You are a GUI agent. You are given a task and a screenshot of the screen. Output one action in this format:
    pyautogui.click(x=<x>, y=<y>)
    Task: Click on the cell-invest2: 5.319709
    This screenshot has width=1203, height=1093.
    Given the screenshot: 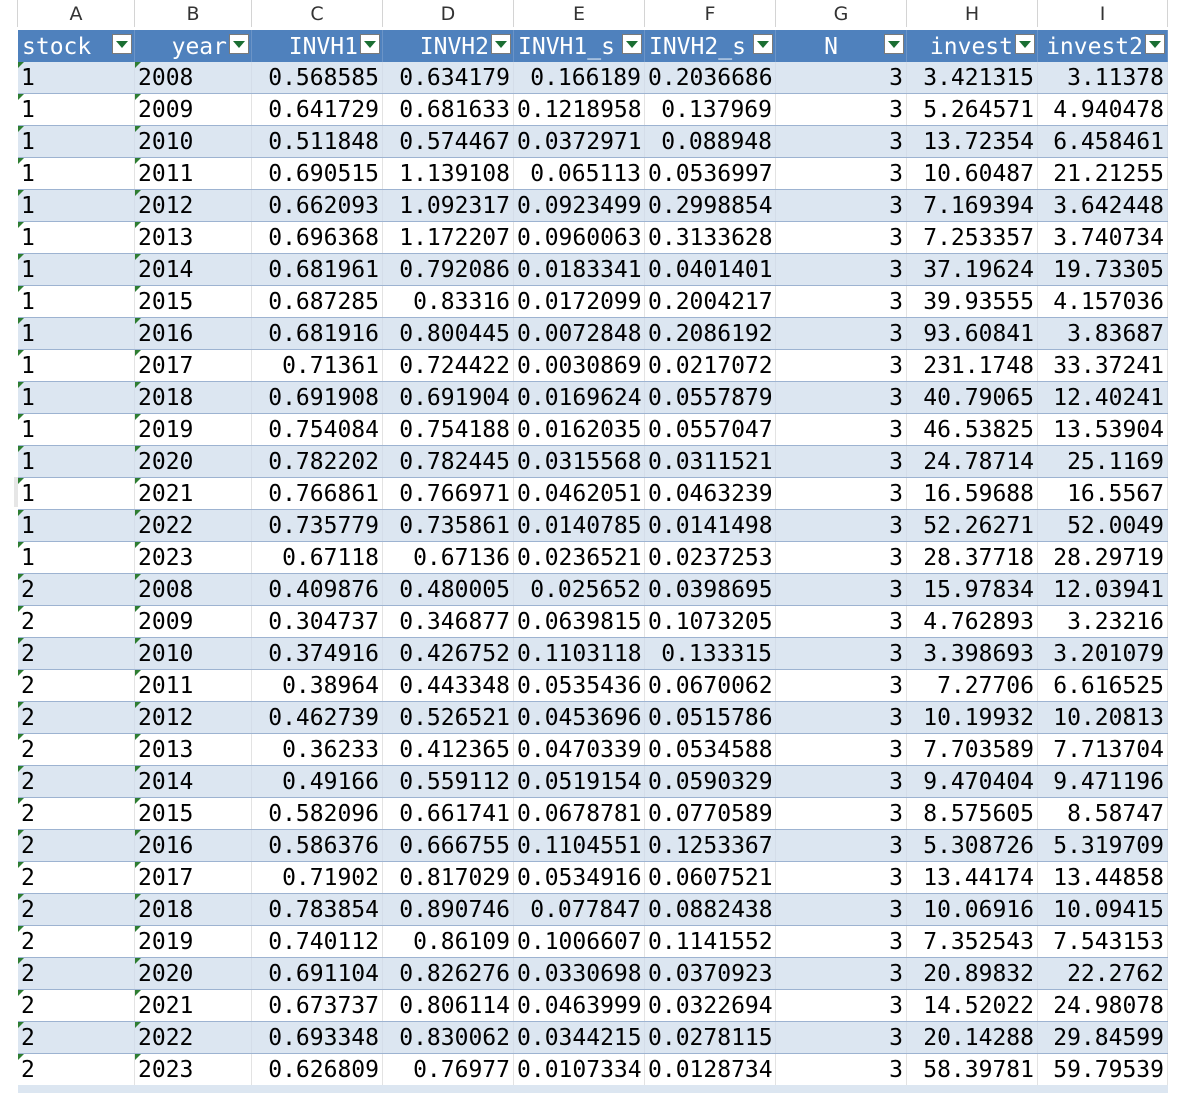 What is the action you would take?
    pyautogui.click(x=1103, y=845)
    